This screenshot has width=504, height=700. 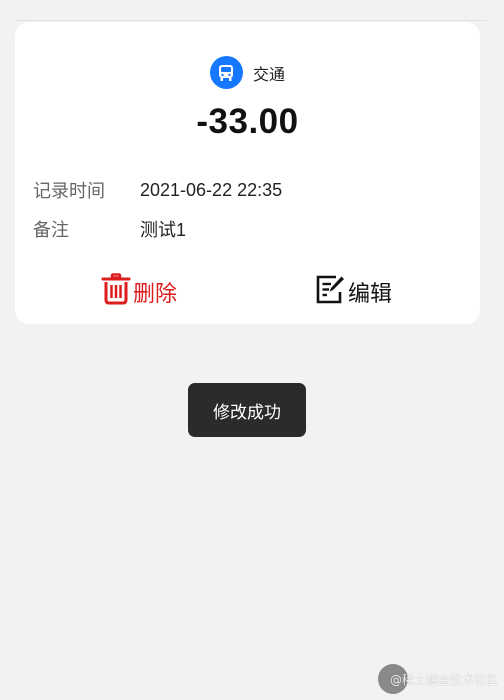 What do you see at coordinates (109, 229) in the screenshot?
I see `note-row: 备注 测试1` at bounding box center [109, 229].